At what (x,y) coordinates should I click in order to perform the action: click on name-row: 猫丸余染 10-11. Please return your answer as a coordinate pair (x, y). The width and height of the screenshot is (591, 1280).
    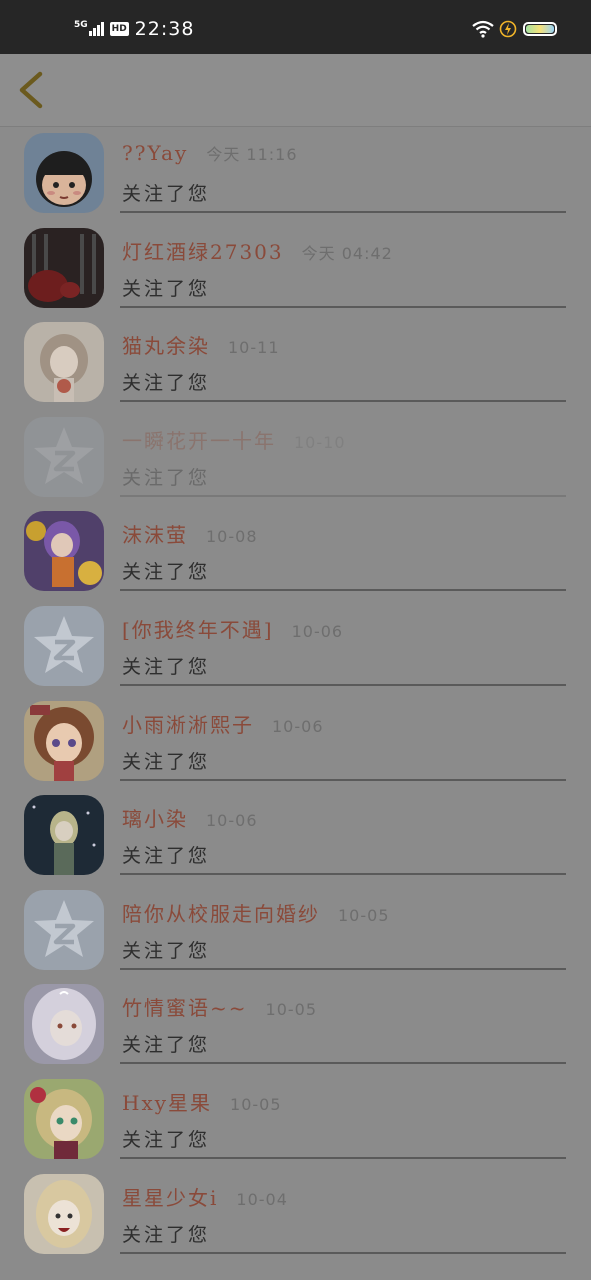
    Looking at the image, I should click on (201, 344).